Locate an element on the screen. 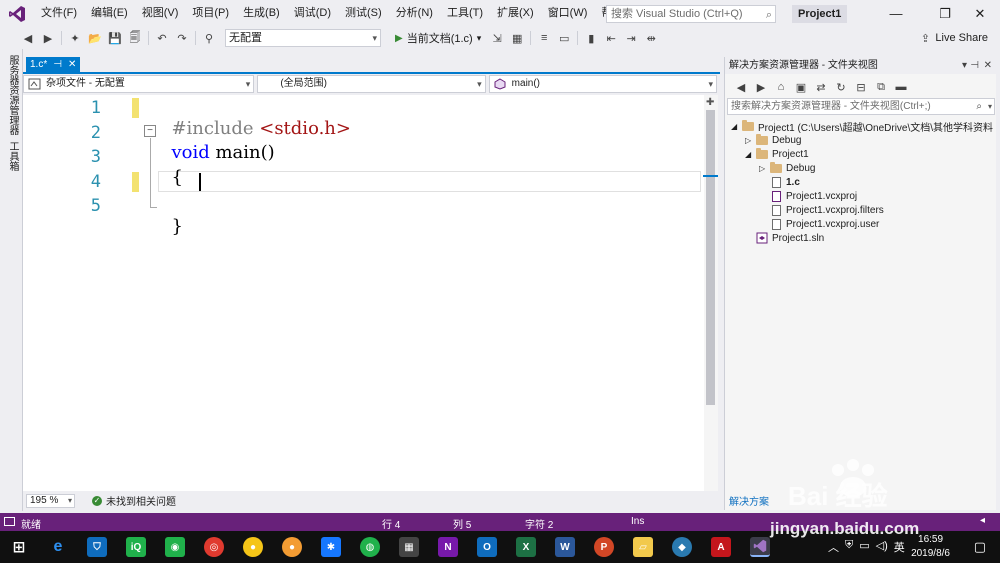  member-select: main() is located at coordinates (603, 84).